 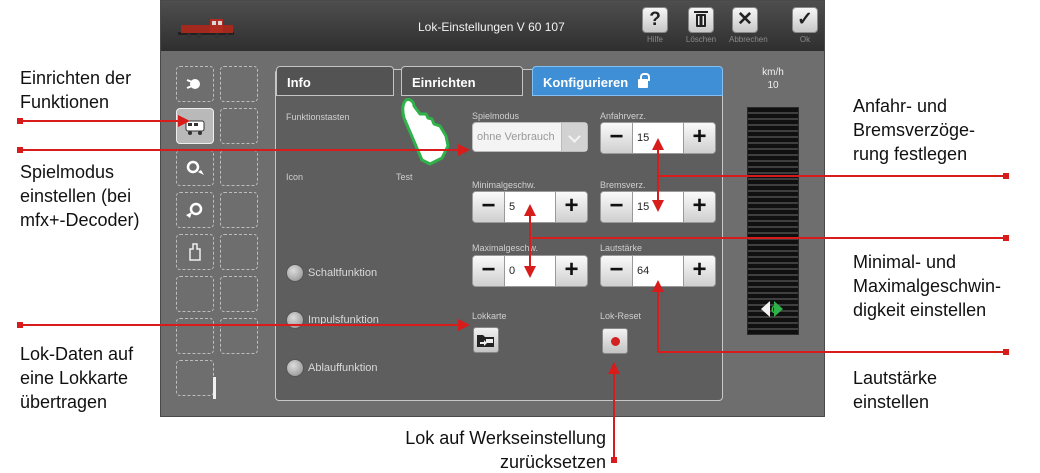 I want to click on max-speed-stepper: − 0 +, so click(x=530, y=271).